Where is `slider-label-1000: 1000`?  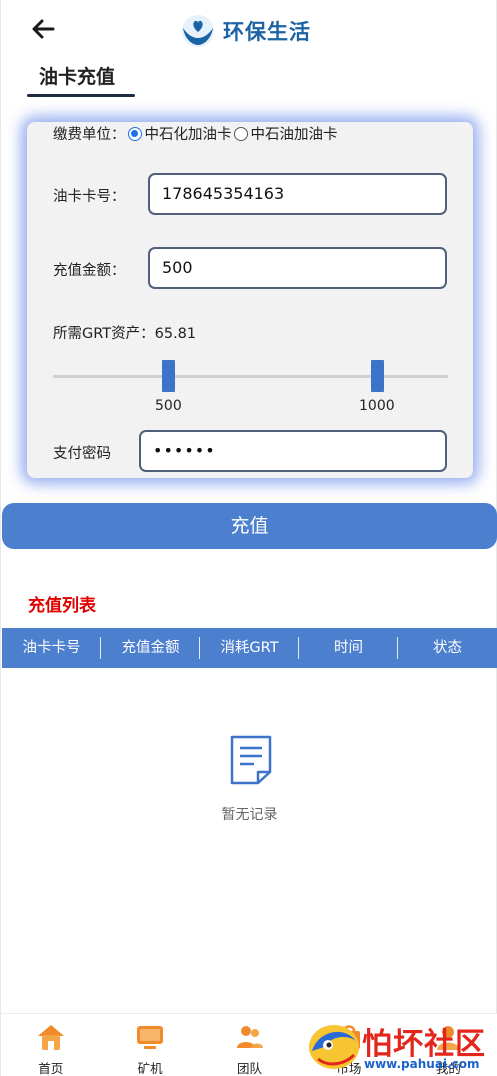
slider-label-1000: 1000 is located at coordinates (377, 406).